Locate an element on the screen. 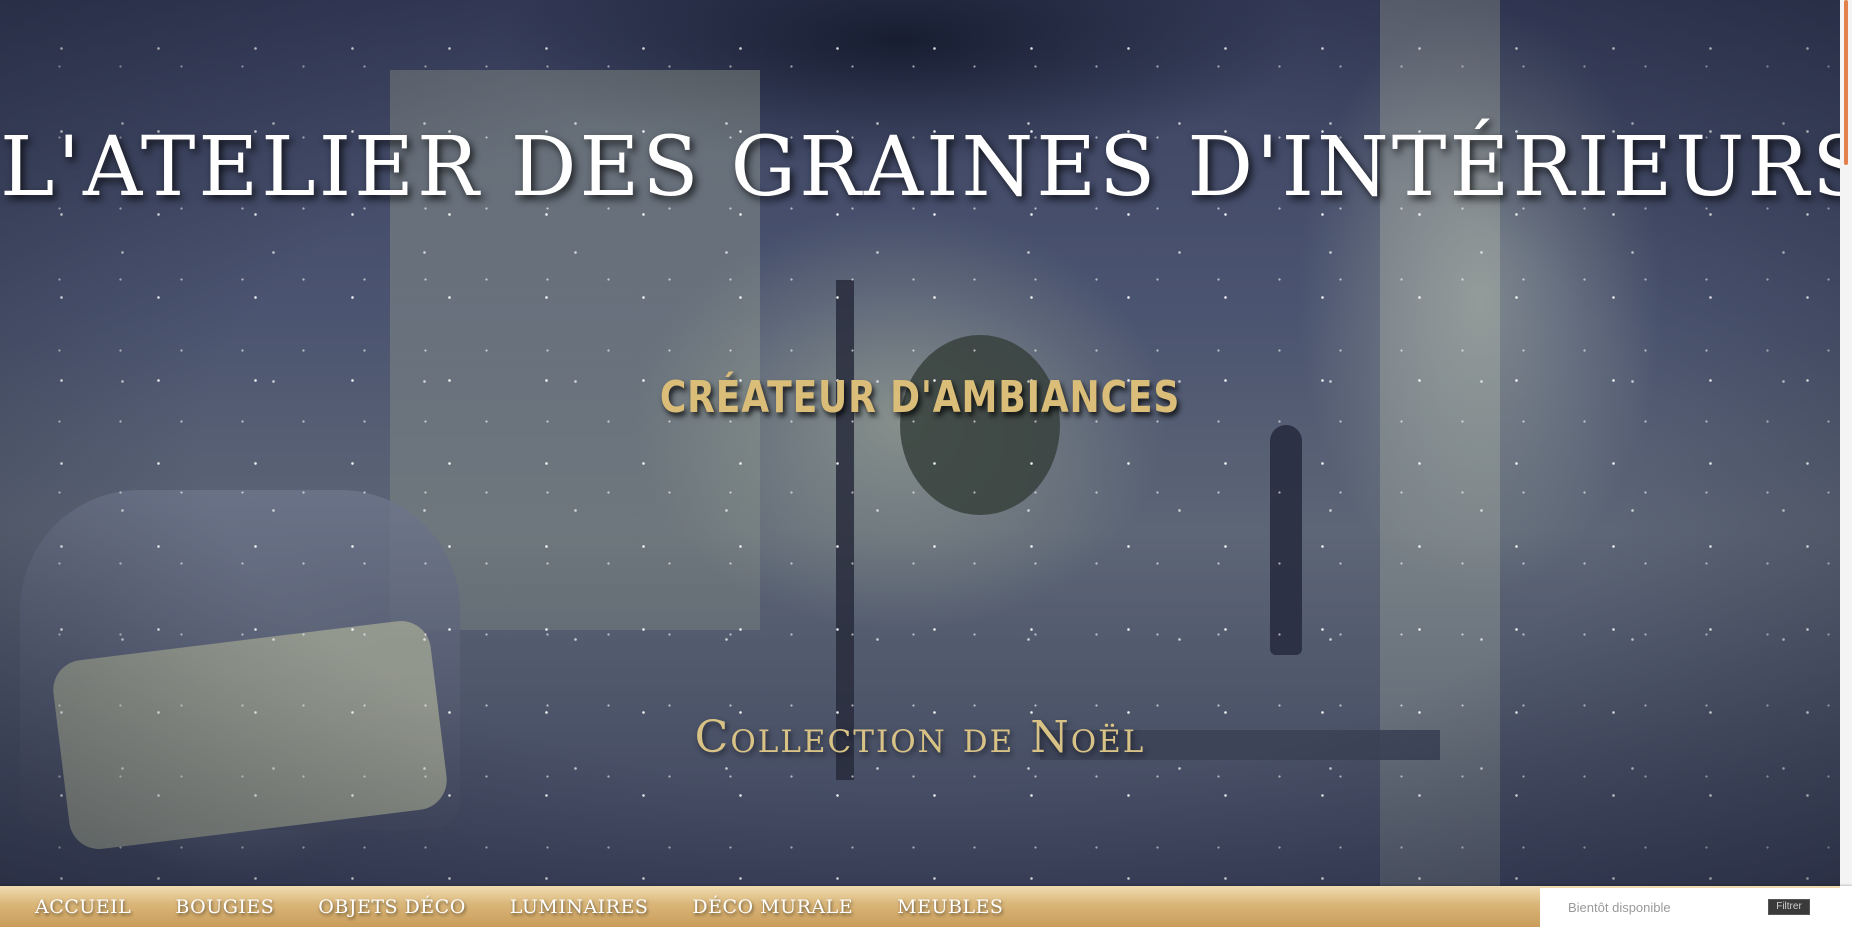 This screenshot has width=1852, height=927. page-scrollbar is located at coordinates (1846, 443).